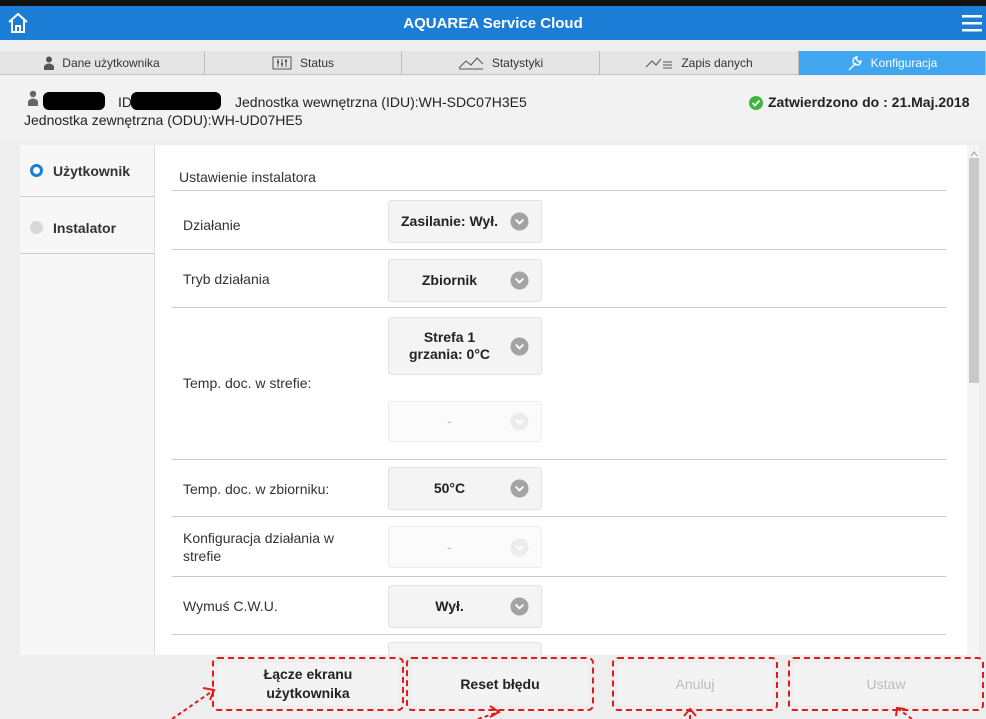  What do you see at coordinates (176, 101) in the screenshot?
I see `redacted-id` at bounding box center [176, 101].